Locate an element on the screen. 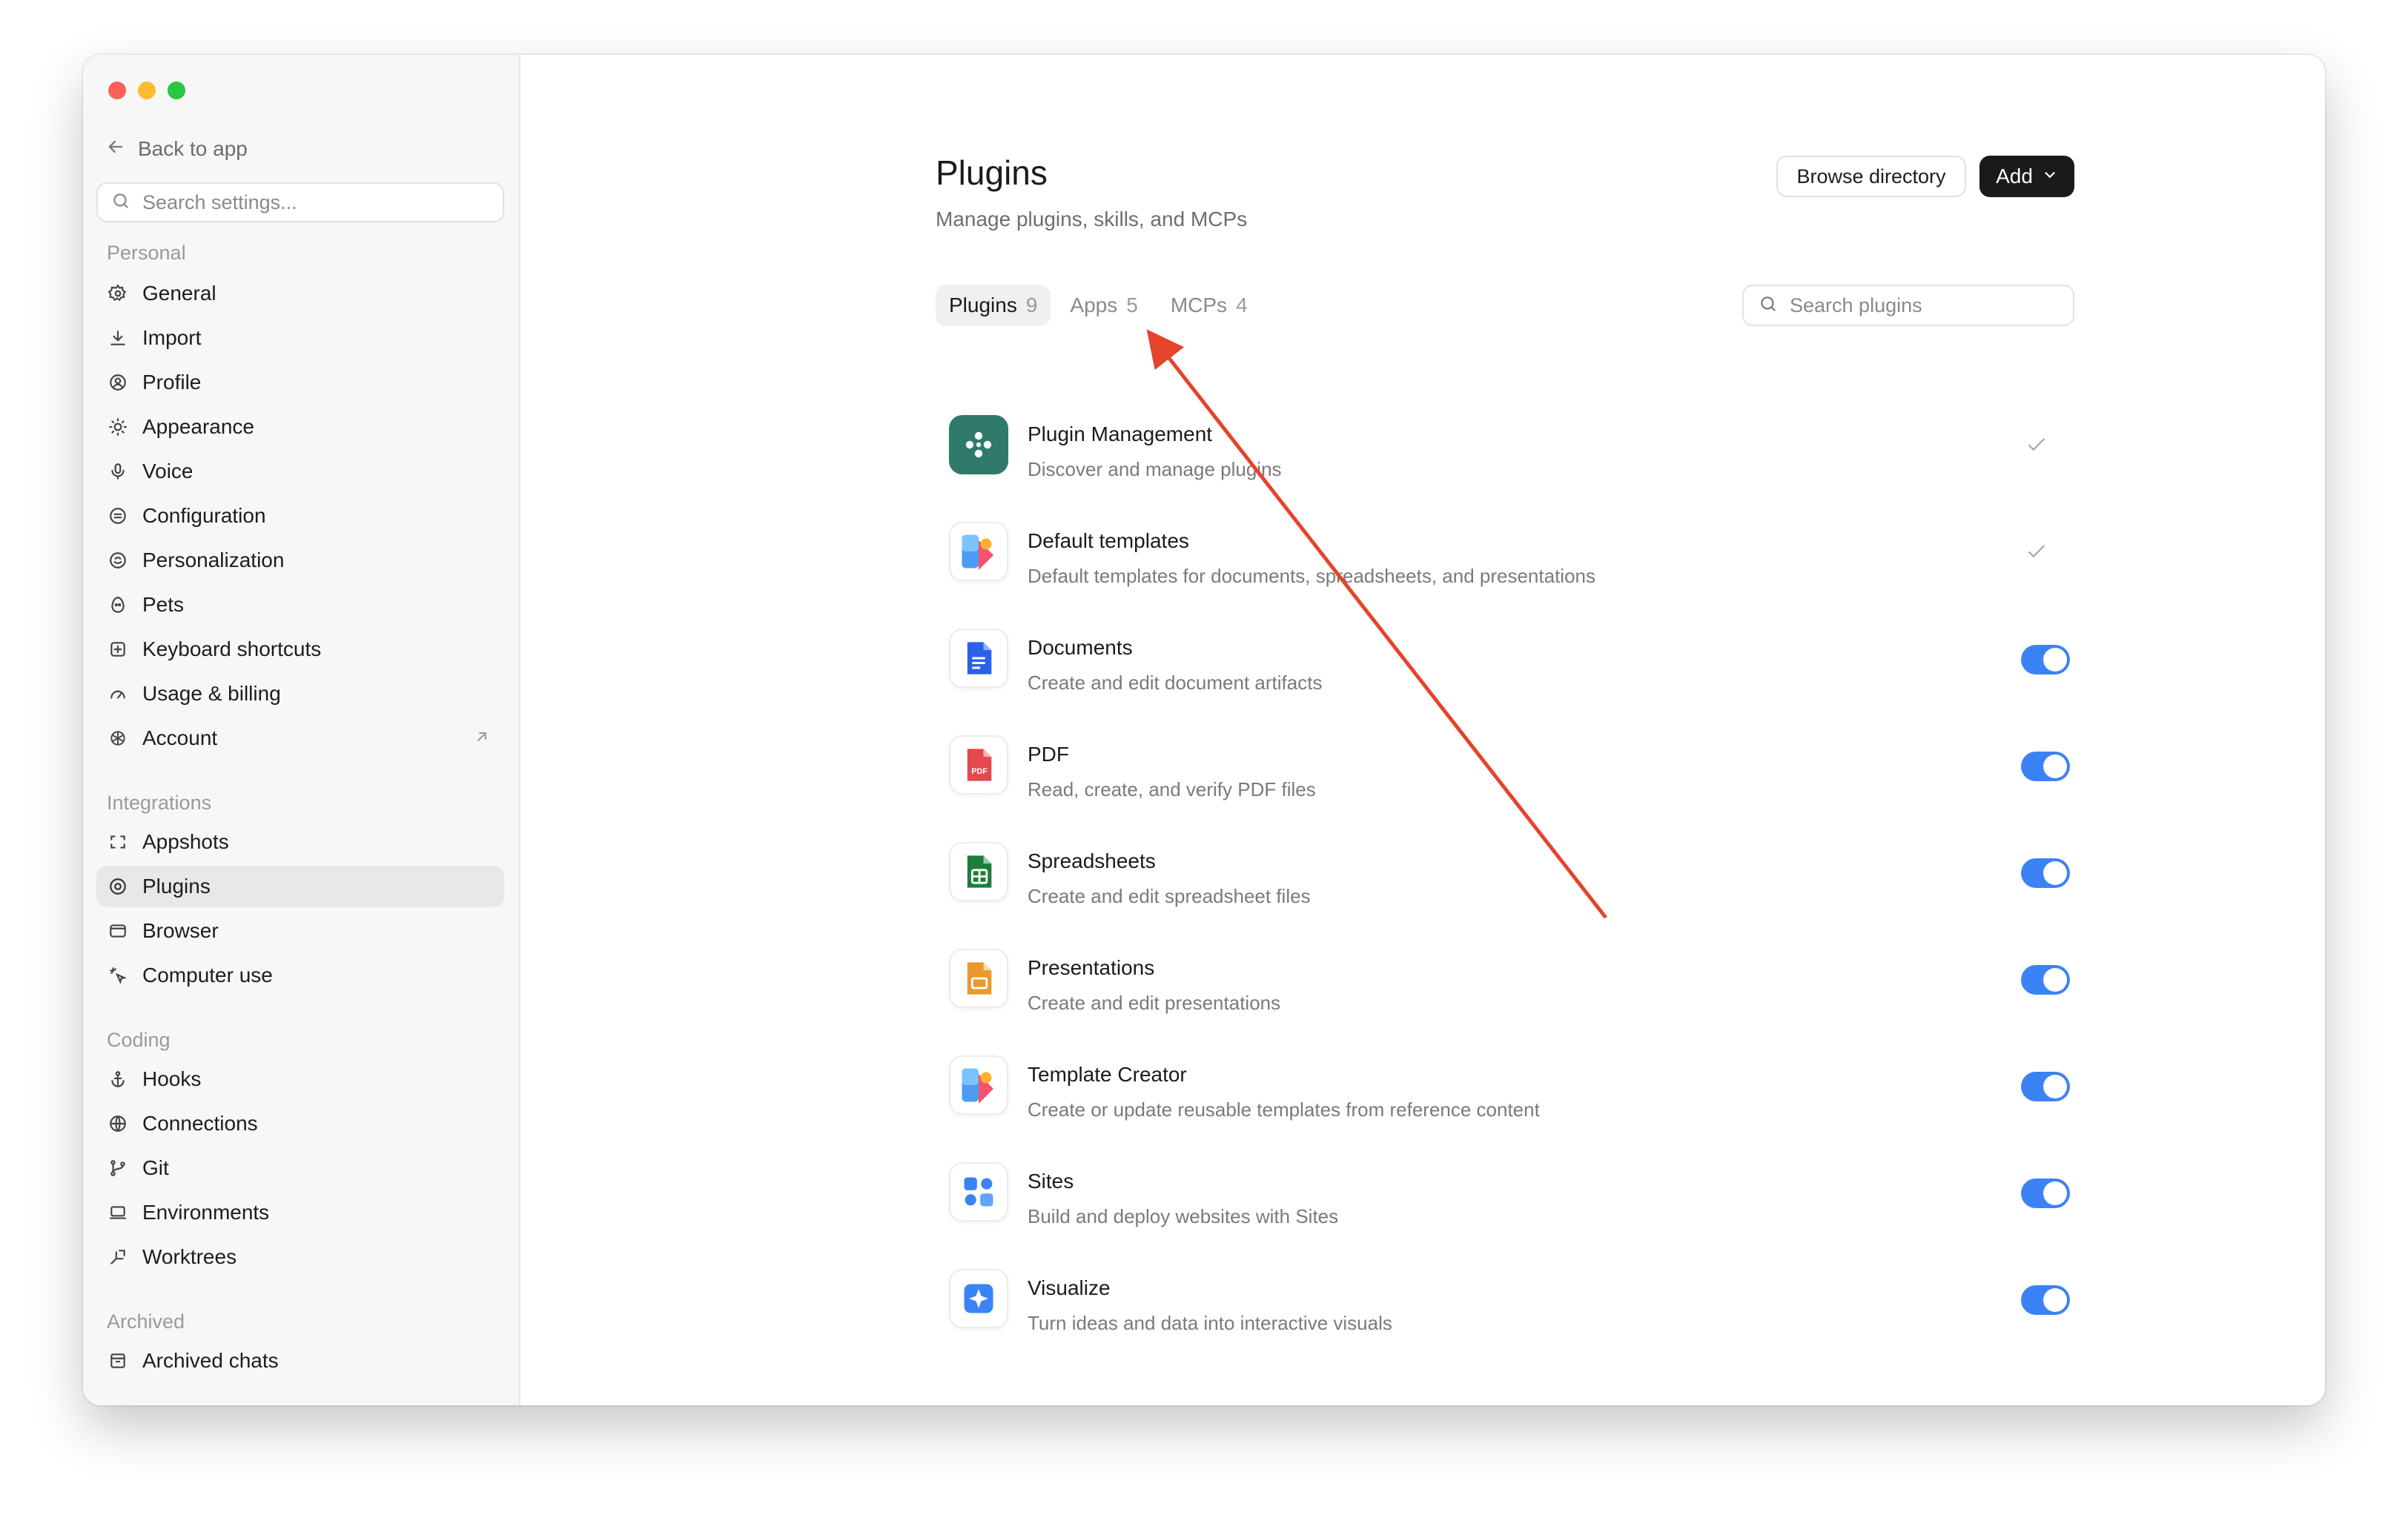  back-to-app-link: Back to app is located at coordinates (176, 149).